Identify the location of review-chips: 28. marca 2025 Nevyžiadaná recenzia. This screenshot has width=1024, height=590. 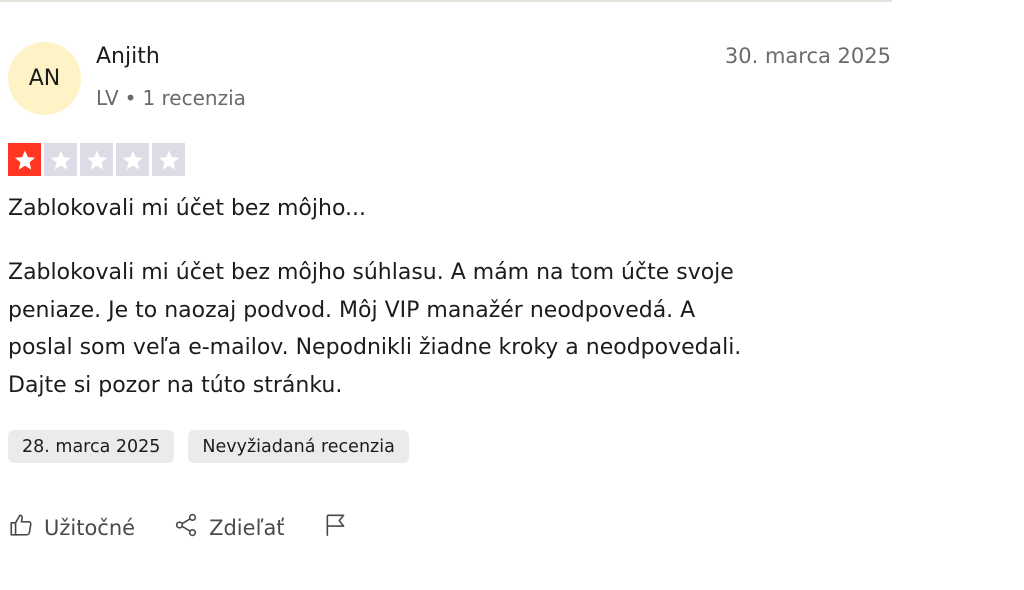
(208, 446).